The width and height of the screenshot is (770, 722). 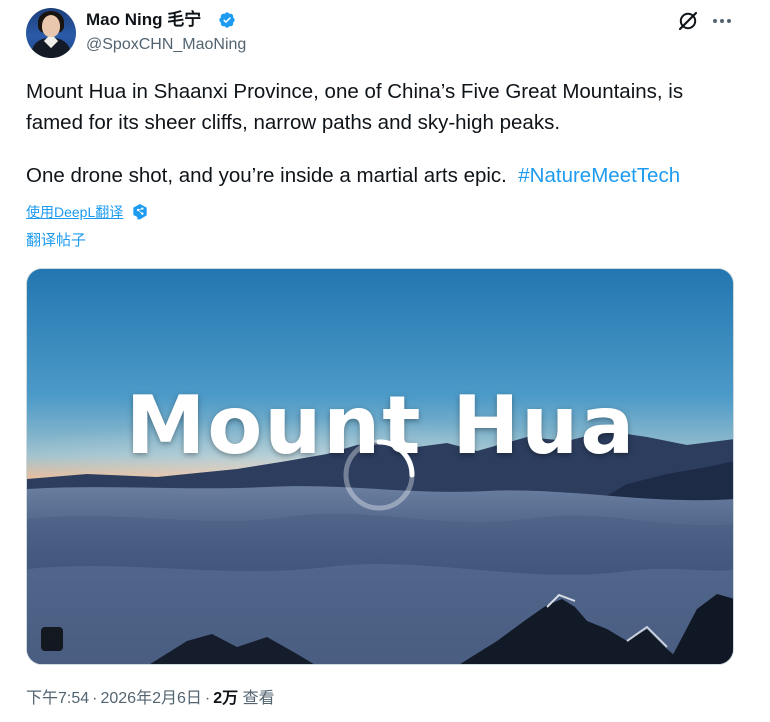 I want to click on grok-icon, so click(x=688, y=21).